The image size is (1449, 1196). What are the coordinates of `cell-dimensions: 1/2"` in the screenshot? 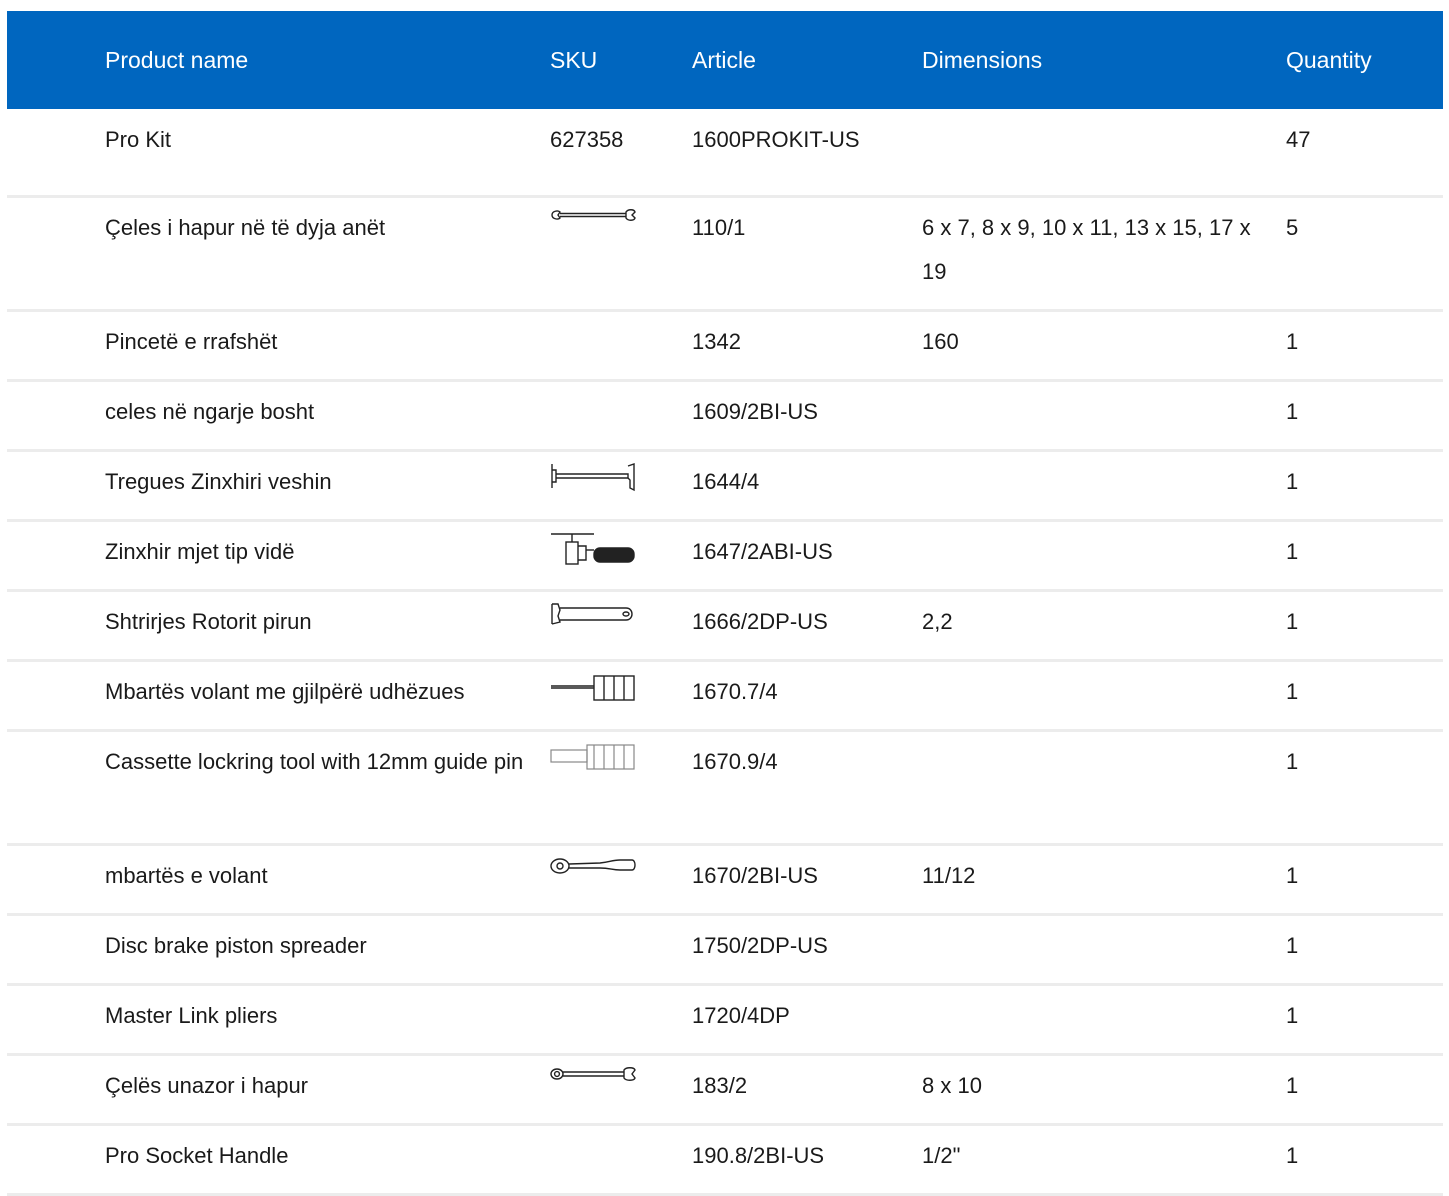 It's located at (941, 1155).